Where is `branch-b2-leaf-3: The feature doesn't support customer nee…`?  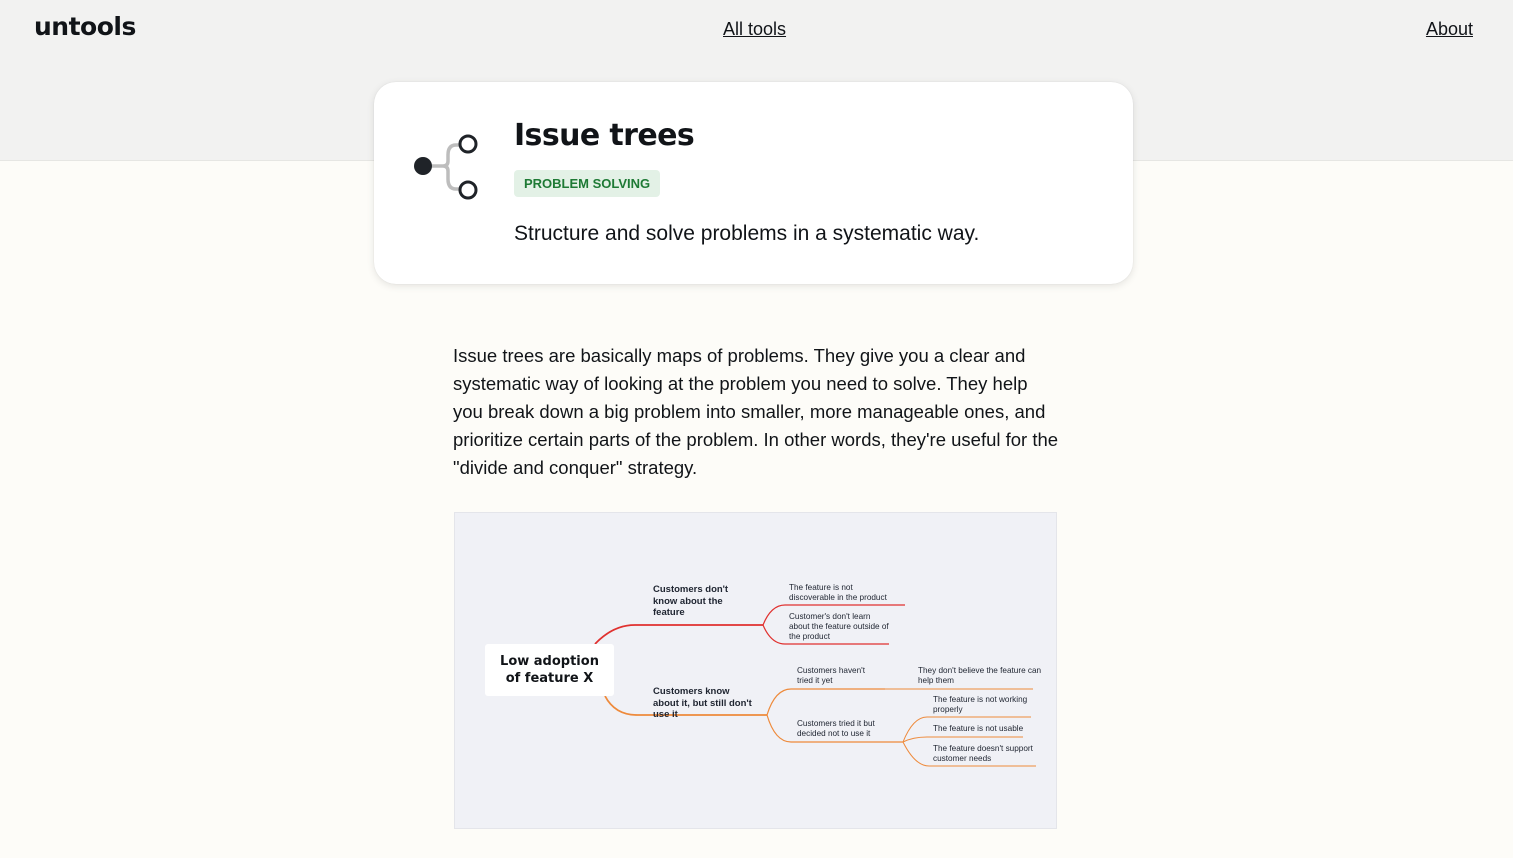
branch-b2-leaf-3: The feature doesn't support customer nee… is located at coordinates (983, 753).